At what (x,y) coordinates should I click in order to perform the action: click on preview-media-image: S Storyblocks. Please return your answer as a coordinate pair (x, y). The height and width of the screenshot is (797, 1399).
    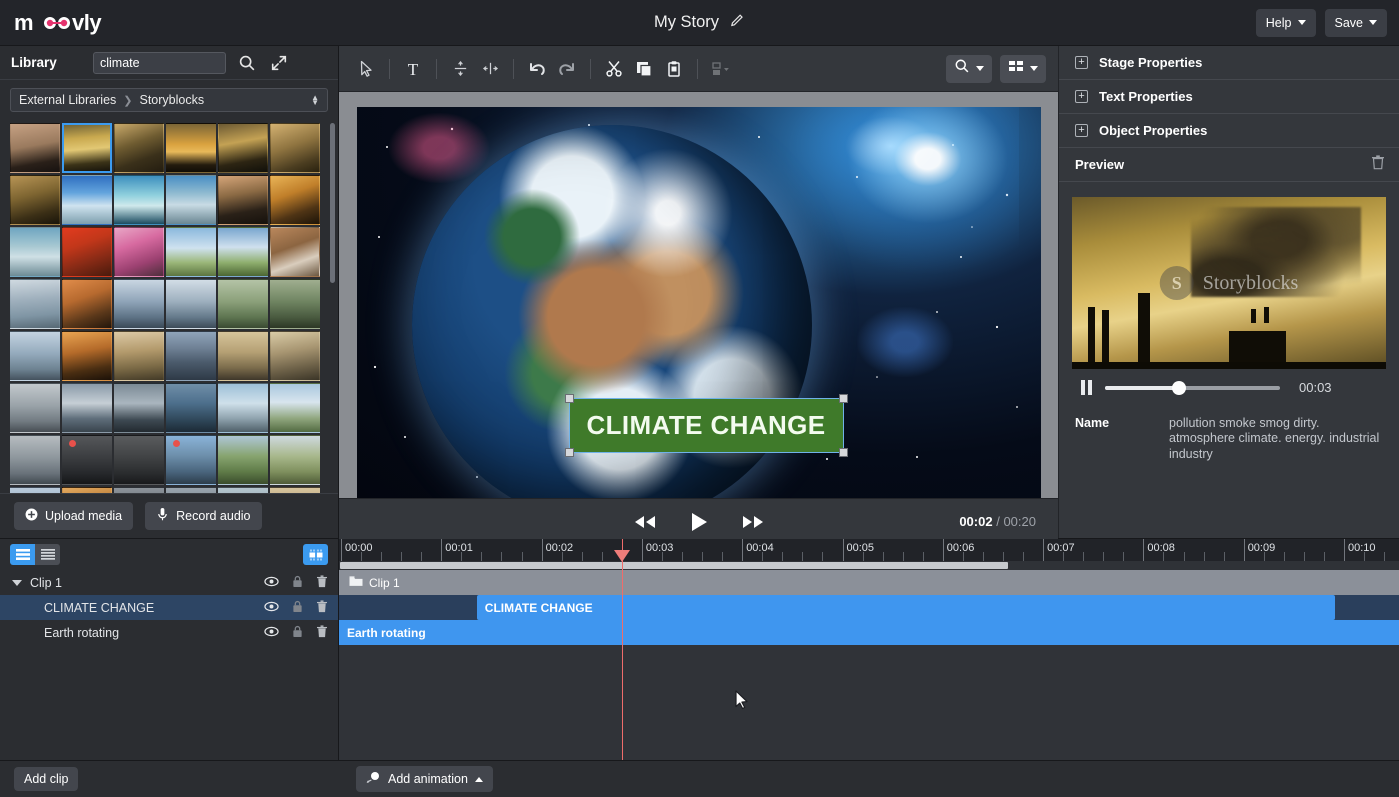
    Looking at the image, I should click on (1229, 283).